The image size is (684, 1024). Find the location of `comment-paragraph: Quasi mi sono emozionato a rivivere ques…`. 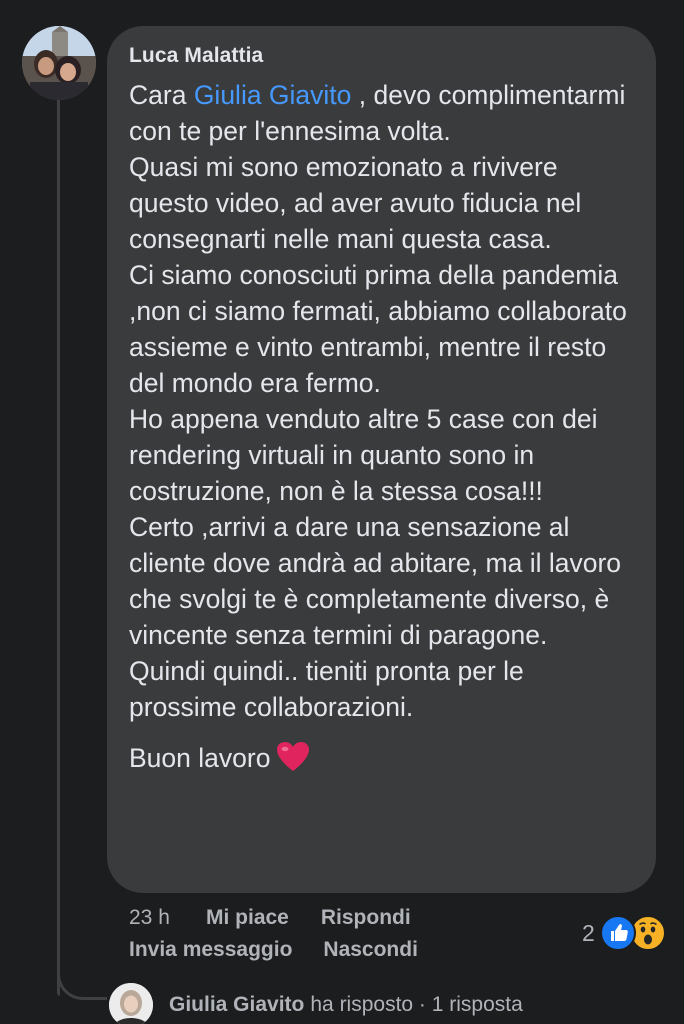

comment-paragraph: Quasi mi sono emozionato a rivivere ques… is located at coordinates (355, 203).